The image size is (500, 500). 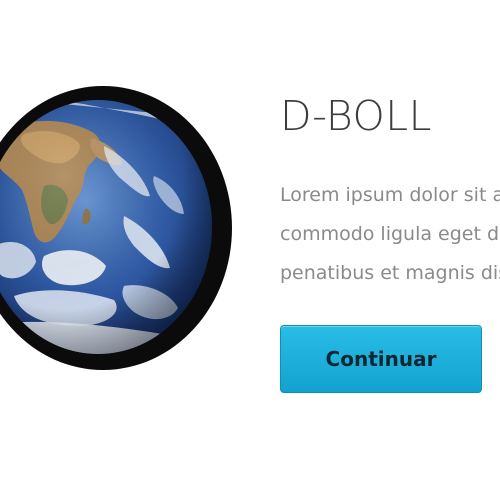 What do you see at coordinates (381, 359) in the screenshot?
I see `continue-button: Continuar` at bounding box center [381, 359].